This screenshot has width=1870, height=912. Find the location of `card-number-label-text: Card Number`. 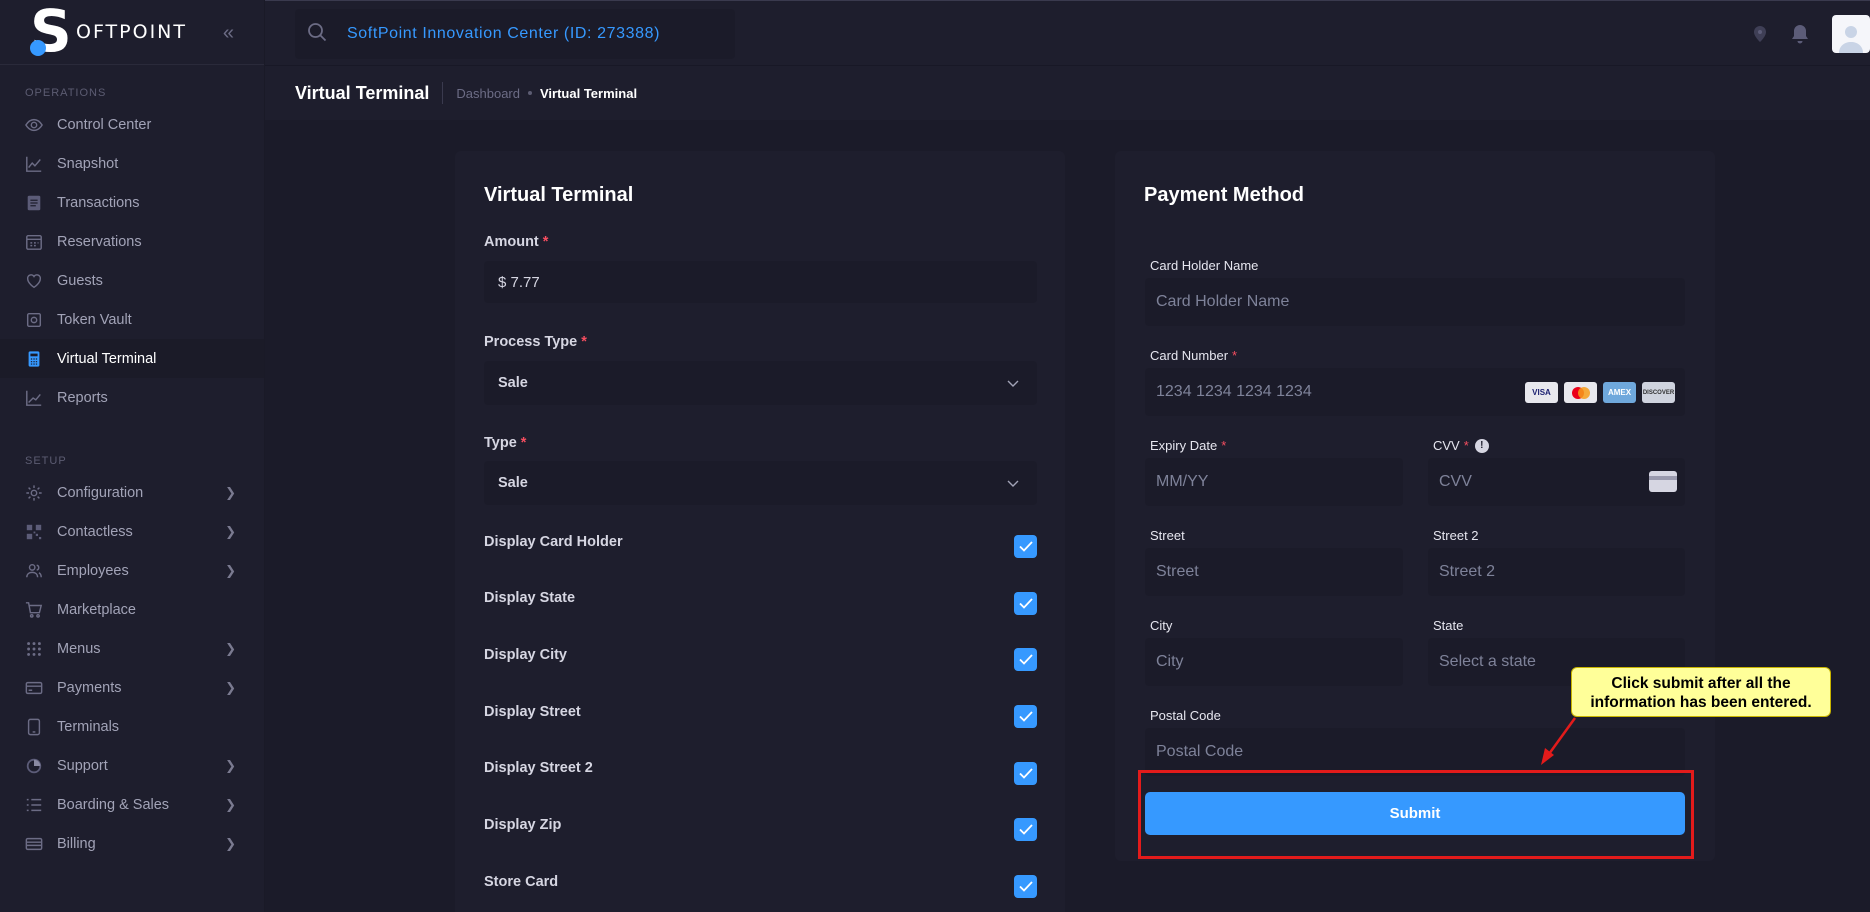

card-number-label-text: Card Number is located at coordinates (1189, 355).